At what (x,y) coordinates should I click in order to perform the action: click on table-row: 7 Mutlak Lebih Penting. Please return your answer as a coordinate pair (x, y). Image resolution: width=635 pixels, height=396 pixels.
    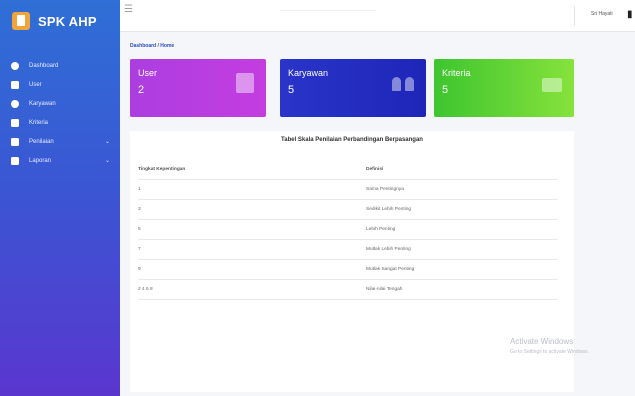
    Looking at the image, I should click on (348, 250).